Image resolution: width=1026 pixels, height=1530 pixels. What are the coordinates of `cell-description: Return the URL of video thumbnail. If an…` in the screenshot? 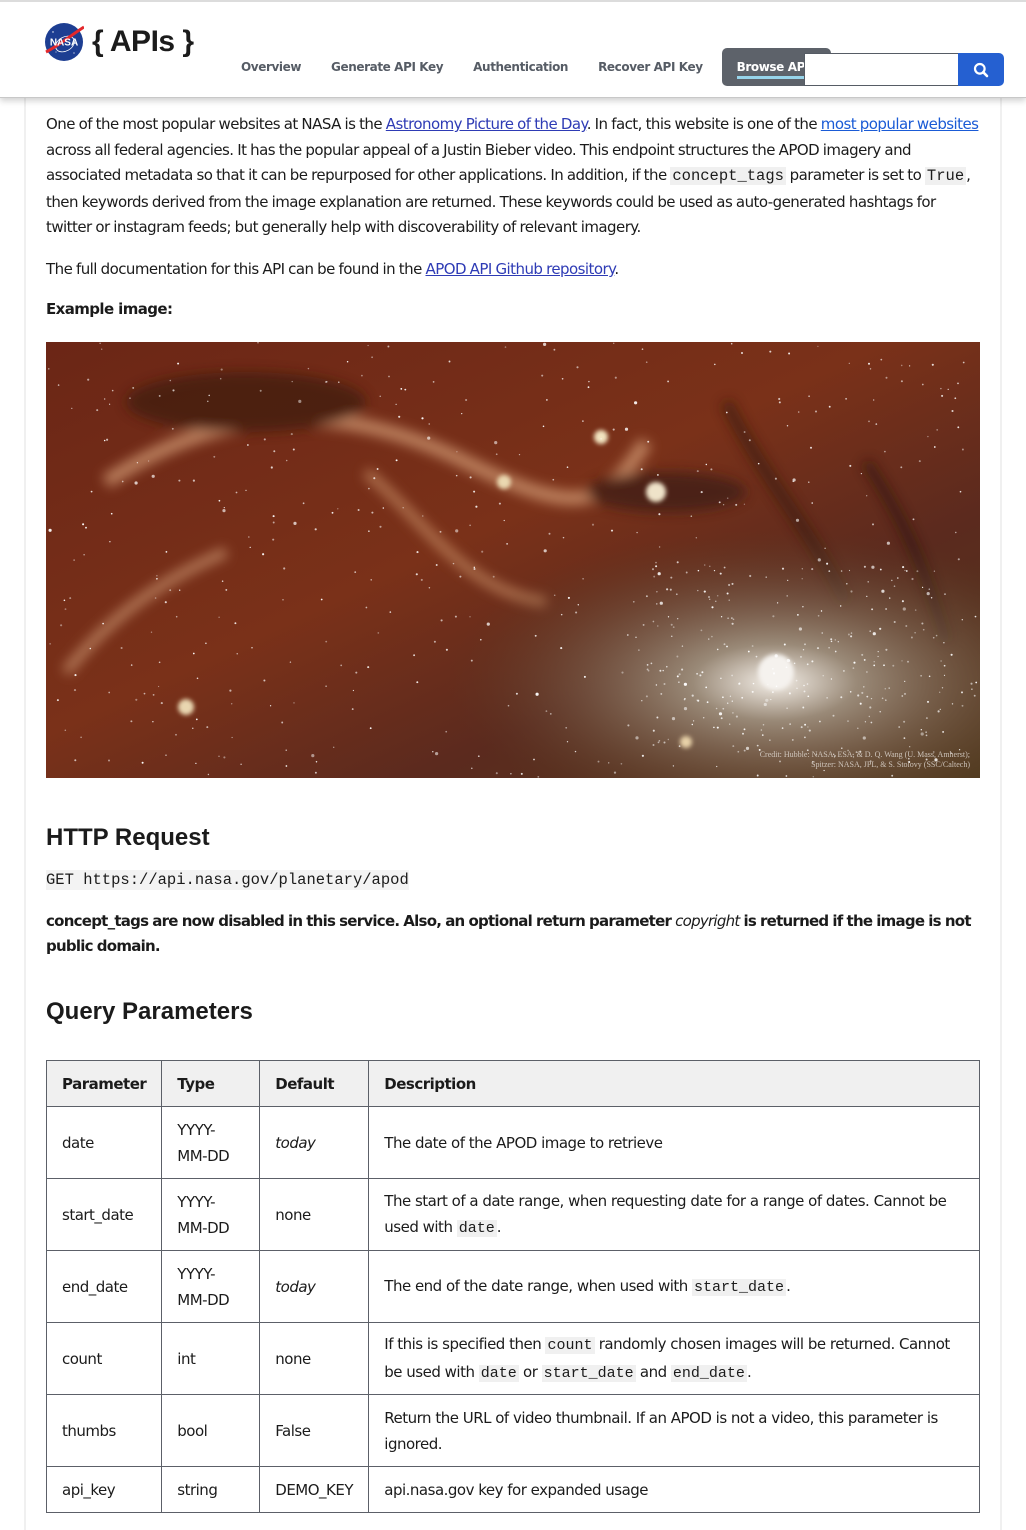 It's located at (674, 1430).